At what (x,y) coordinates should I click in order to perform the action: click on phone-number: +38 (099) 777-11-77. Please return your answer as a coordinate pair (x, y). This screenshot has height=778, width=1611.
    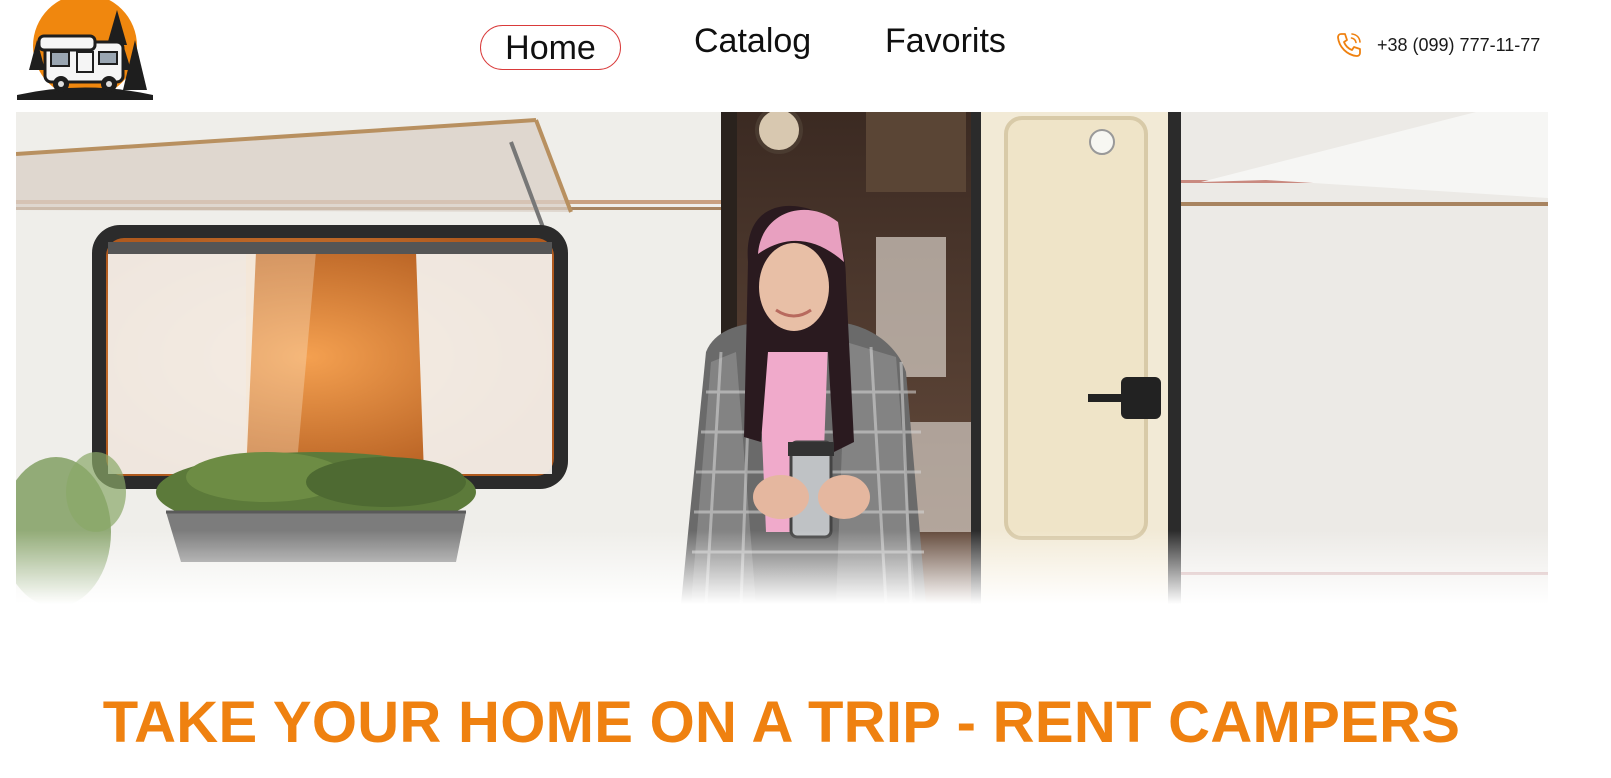
    Looking at the image, I should click on (1458, 45).